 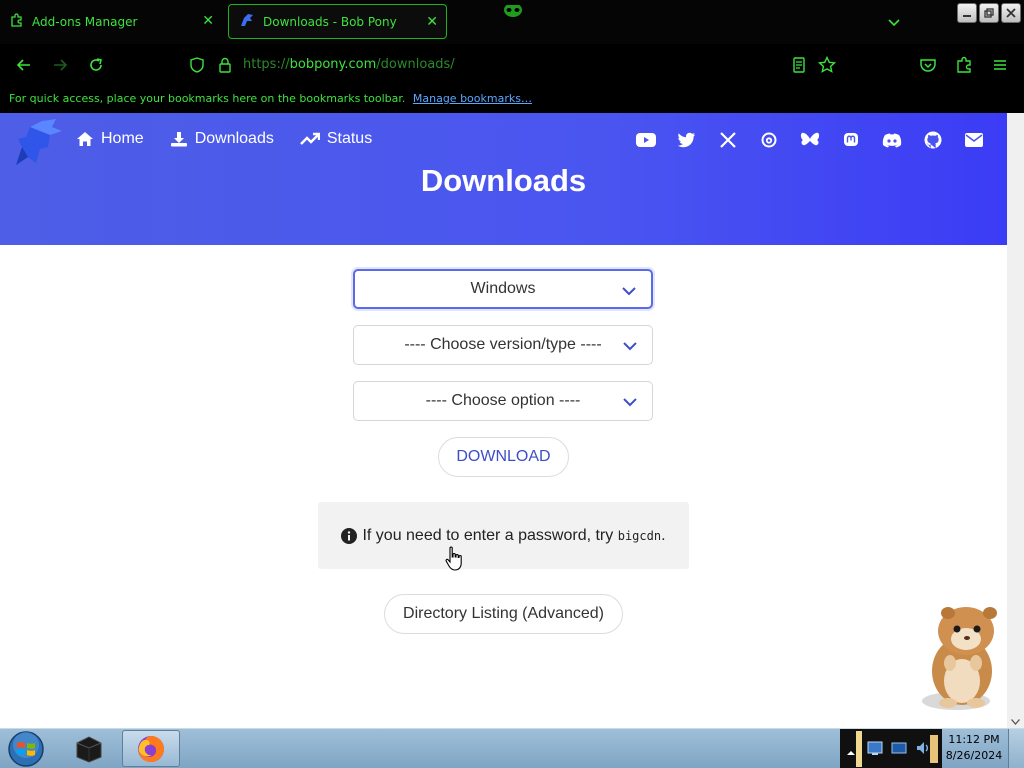 I want to click on firefox-icon, so click(x=151, y=748).